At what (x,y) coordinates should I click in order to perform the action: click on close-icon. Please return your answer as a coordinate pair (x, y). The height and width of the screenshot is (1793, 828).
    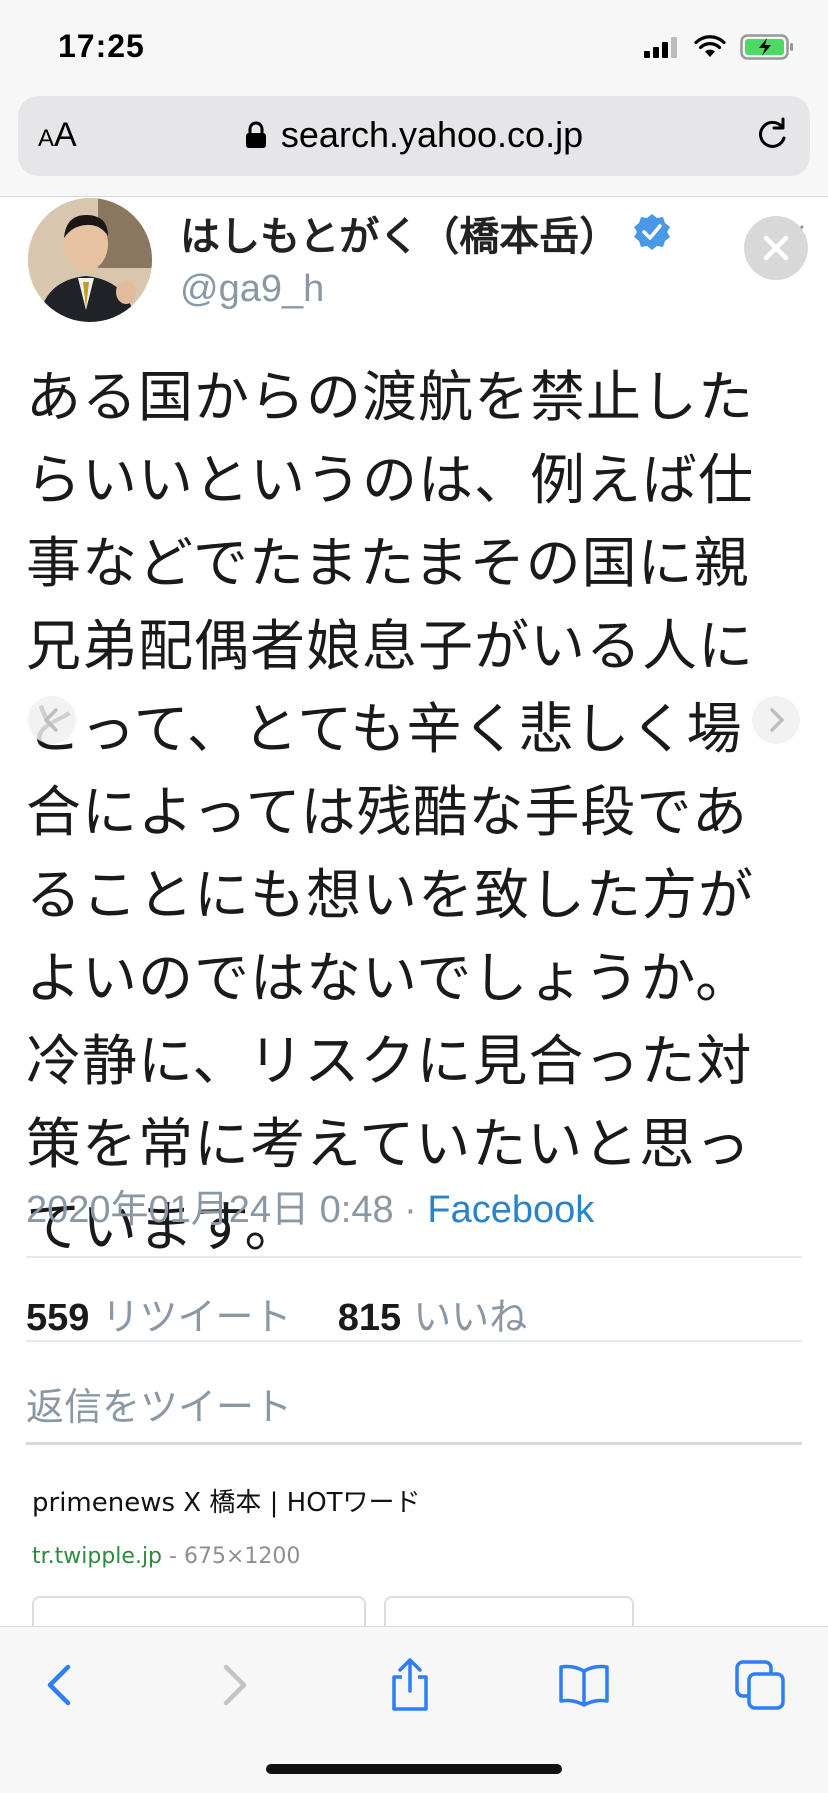
    Looking at the image, I should click on (776, 248).